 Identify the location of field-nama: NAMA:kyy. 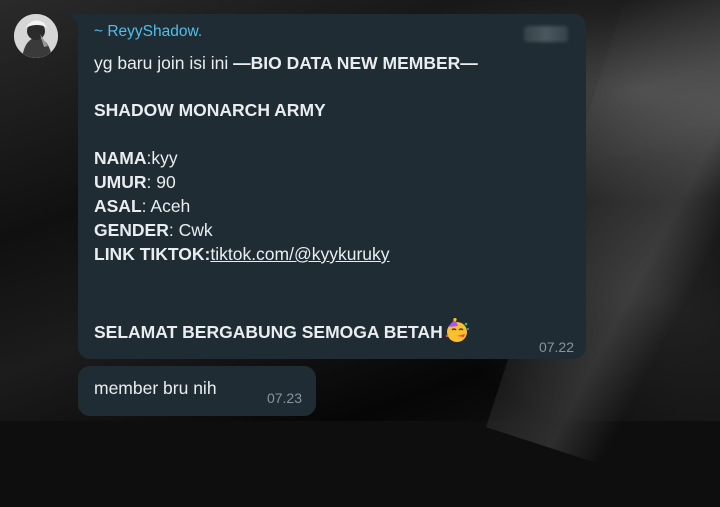
(136, 158).